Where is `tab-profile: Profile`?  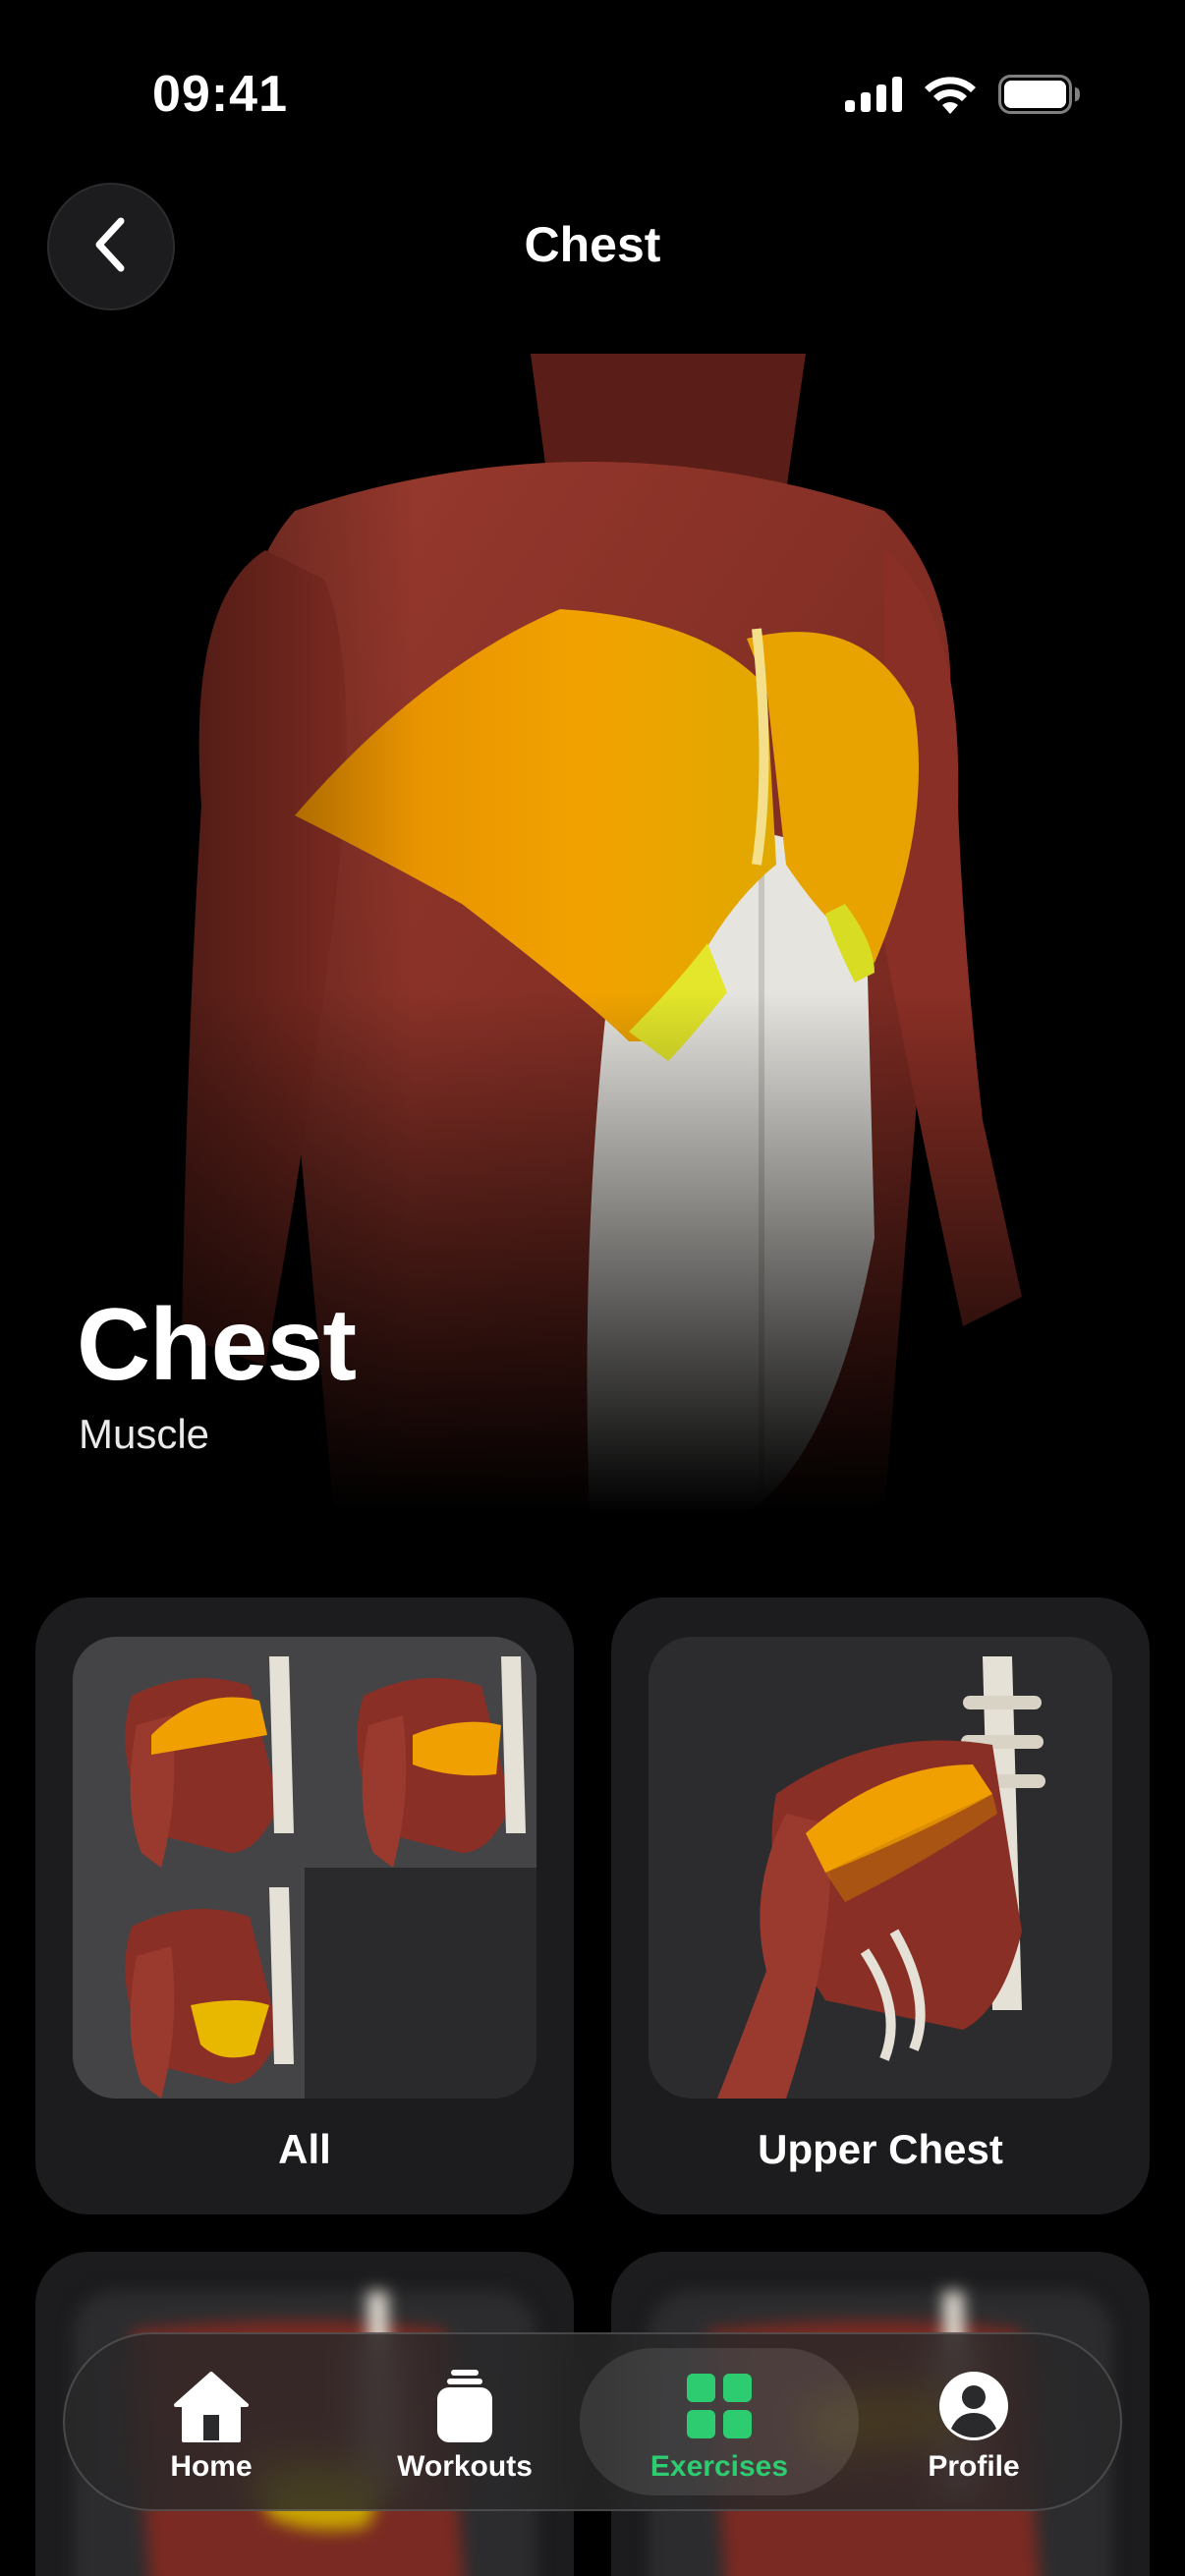 tab-profile: Profile is located at coordinates (974, 2421).